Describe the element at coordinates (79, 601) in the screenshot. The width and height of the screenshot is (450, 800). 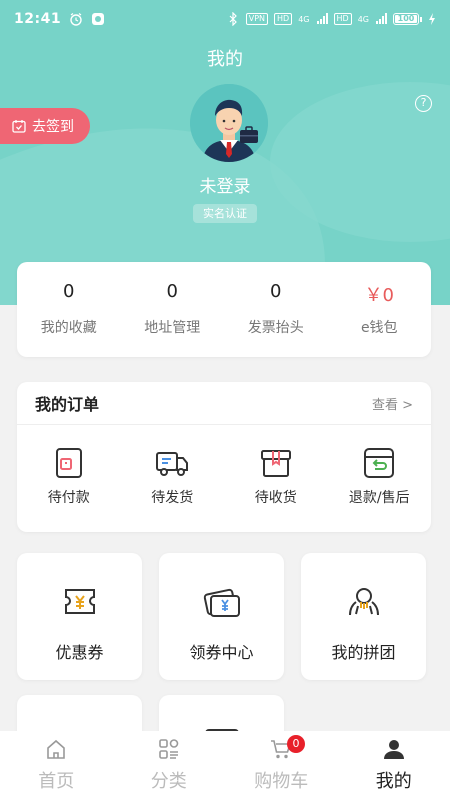
I see `coupon-icon` at that location.